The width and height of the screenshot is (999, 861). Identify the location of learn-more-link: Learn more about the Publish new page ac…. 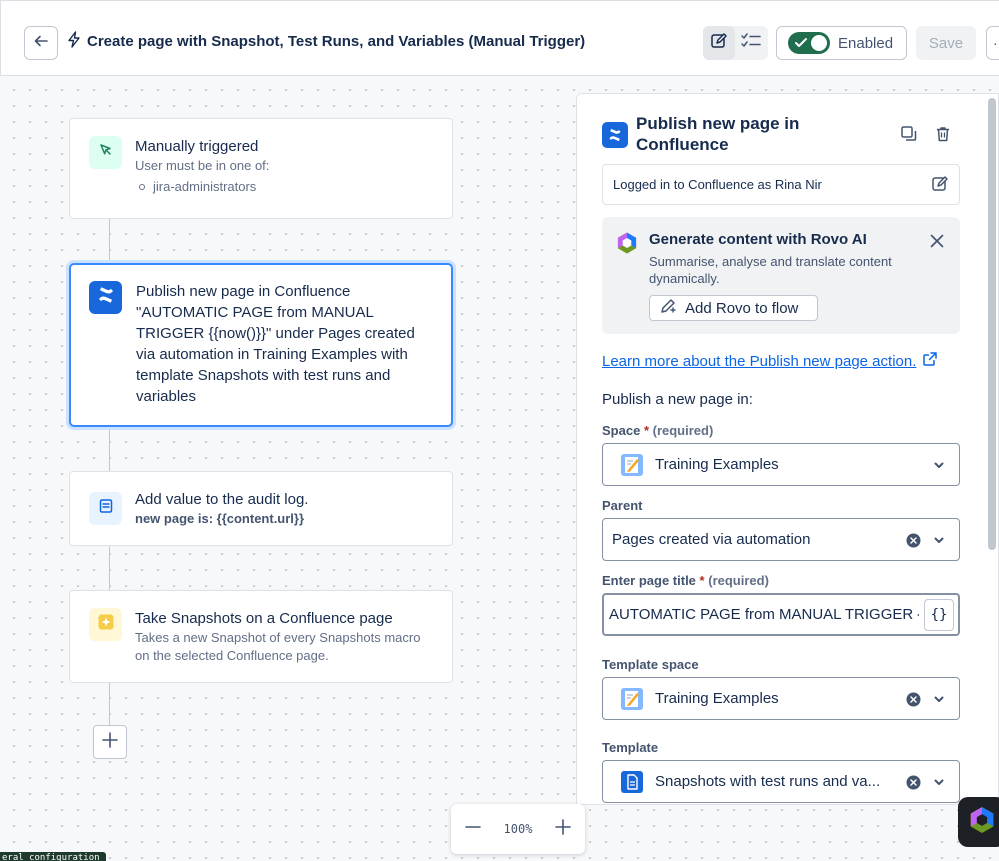
(770, 361).